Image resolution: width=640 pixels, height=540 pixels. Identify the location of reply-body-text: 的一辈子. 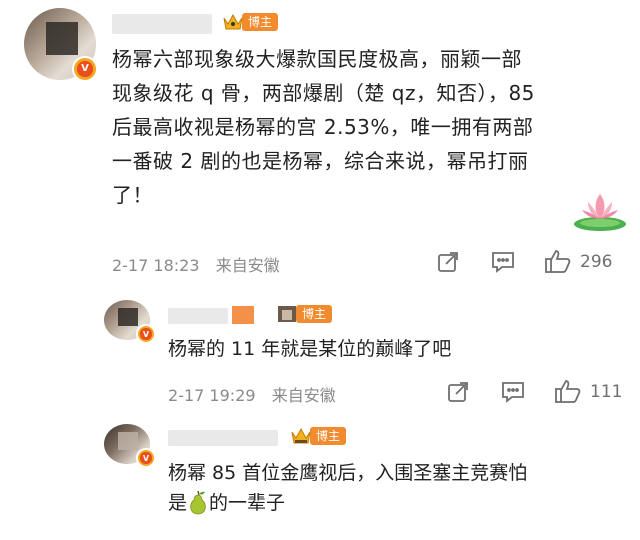
(247, 503).